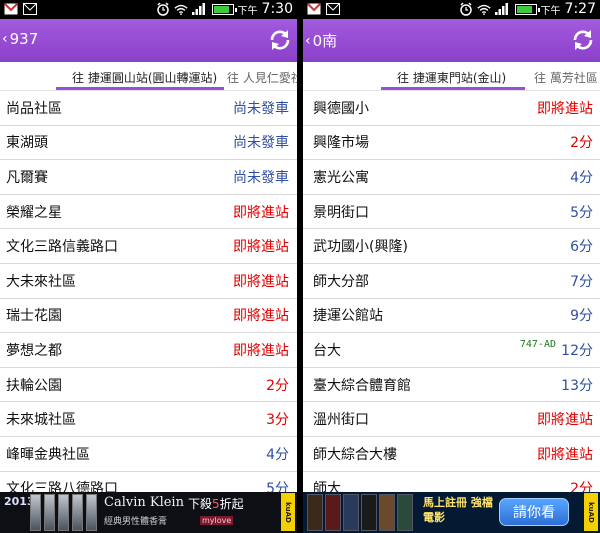  I want to click on stop-row: 興隆市場 2分, so click(451, 143).